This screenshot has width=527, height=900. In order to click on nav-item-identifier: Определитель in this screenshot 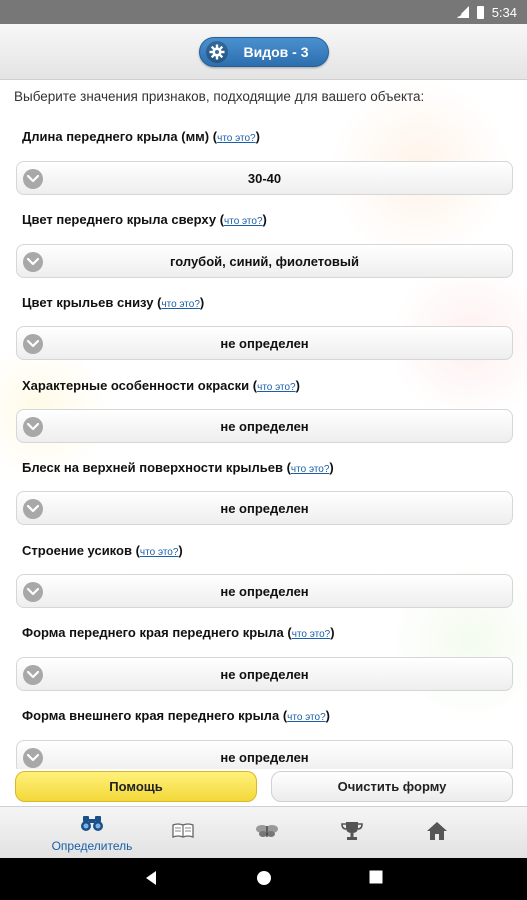, I will do `click(92, 833)`.